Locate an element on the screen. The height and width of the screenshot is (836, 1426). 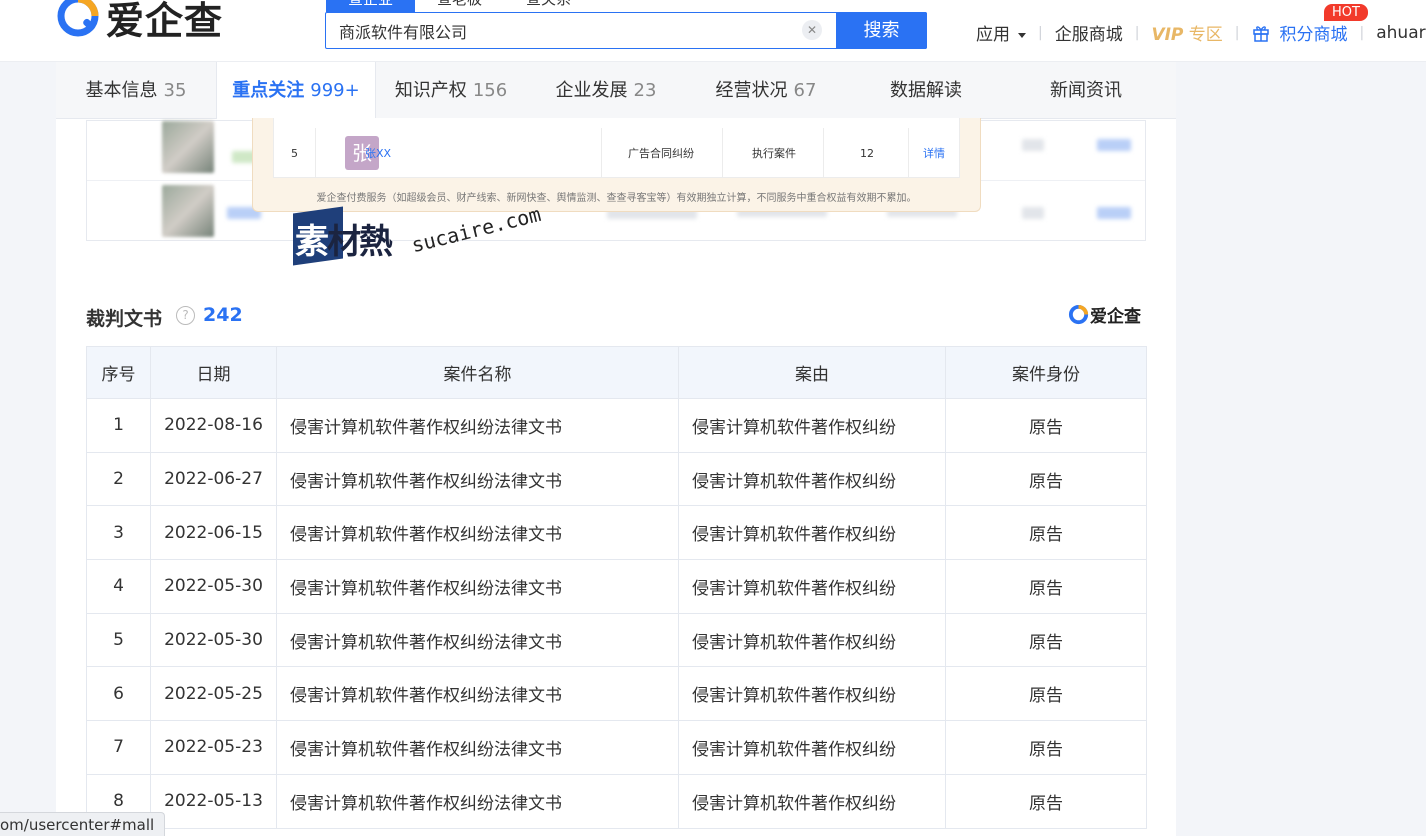
clear-icon: ✕ is located at coordinates (812, 30).